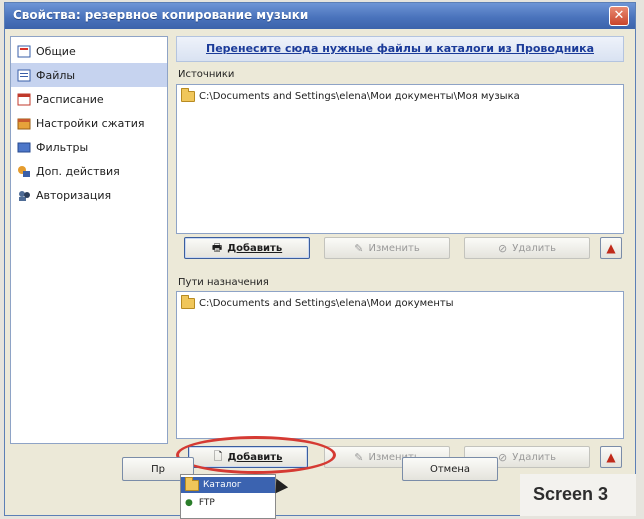 This screenshot has height=519, width=644. Describe the element at coordinates (217, 247) in the screenshot. I see `add-icon: 🖶` at that location.